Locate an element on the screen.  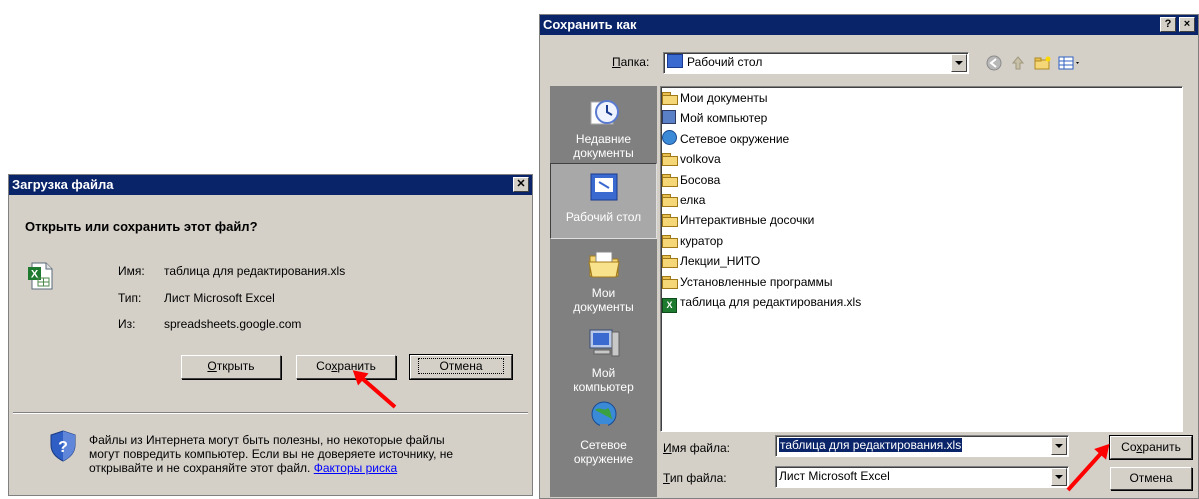
save-as-title: Сохранить как is located at coordinates (590, 24).